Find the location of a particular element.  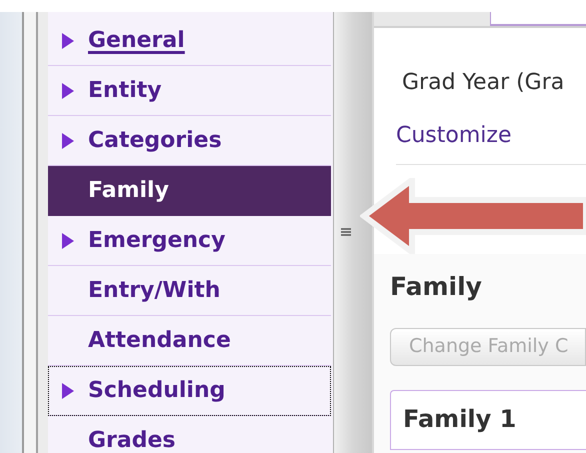

sidebar-item: Grades is located at coordinates (189, 434).